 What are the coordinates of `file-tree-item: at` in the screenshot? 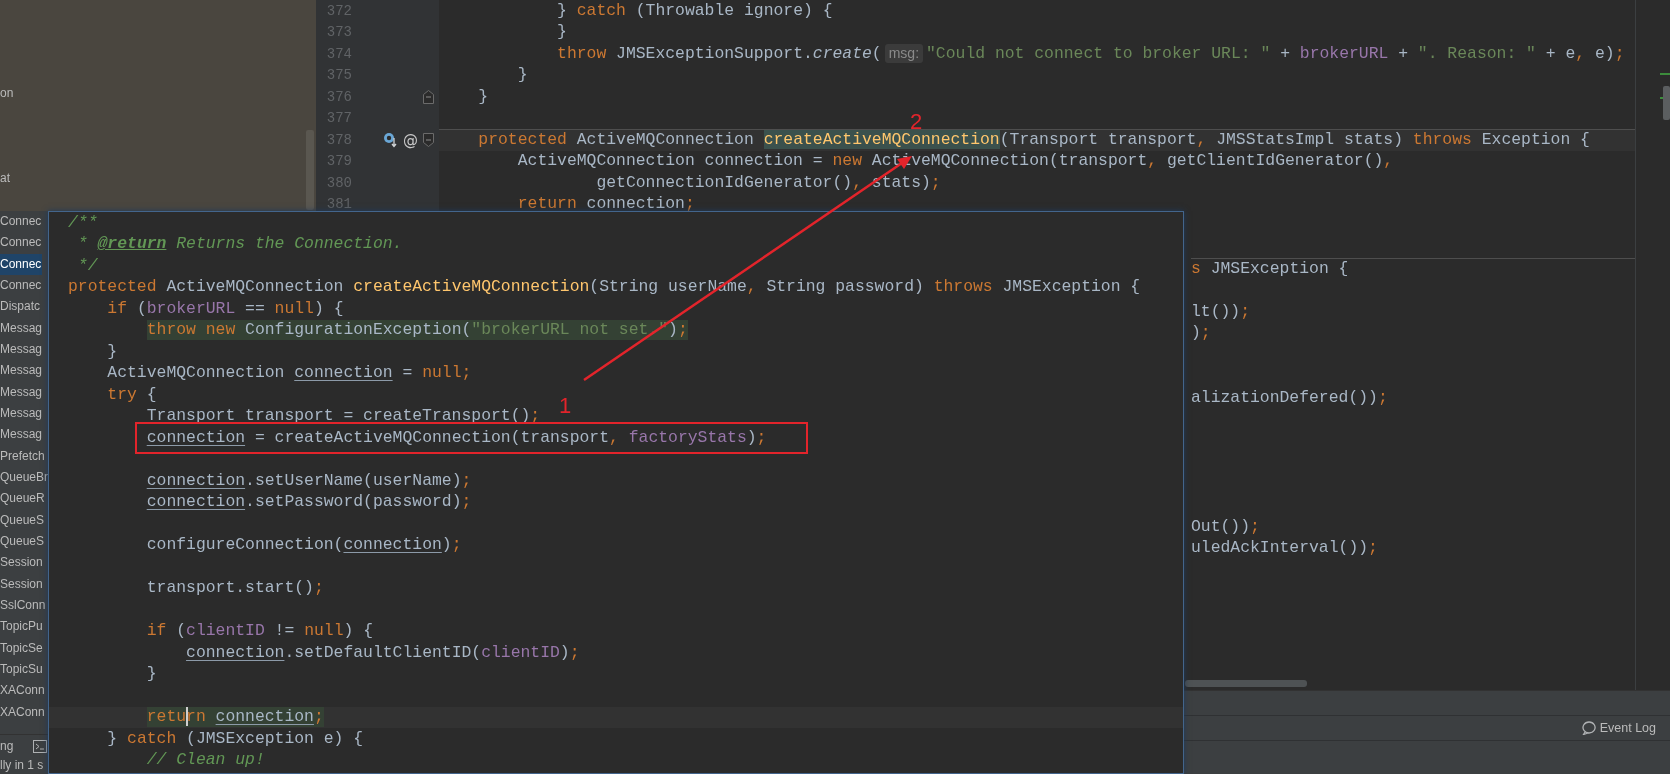 It's located at (5, 179).